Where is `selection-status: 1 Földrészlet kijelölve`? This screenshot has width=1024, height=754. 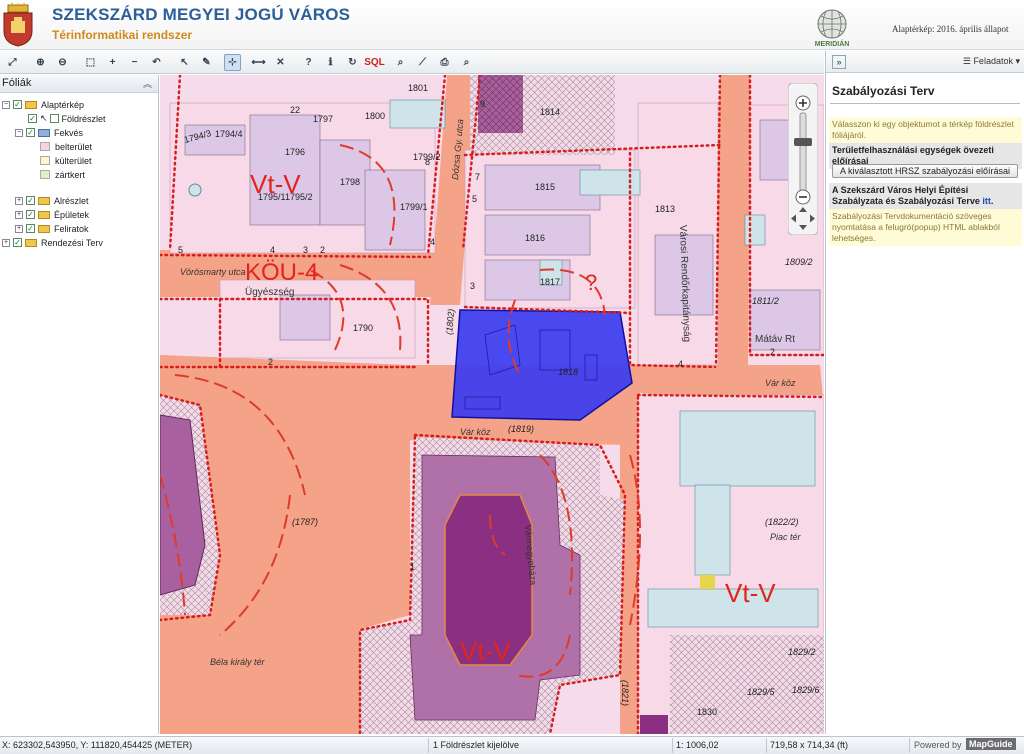
selection-status: 1 Földrészlet kijelölve is located at coordinates (476, 745).